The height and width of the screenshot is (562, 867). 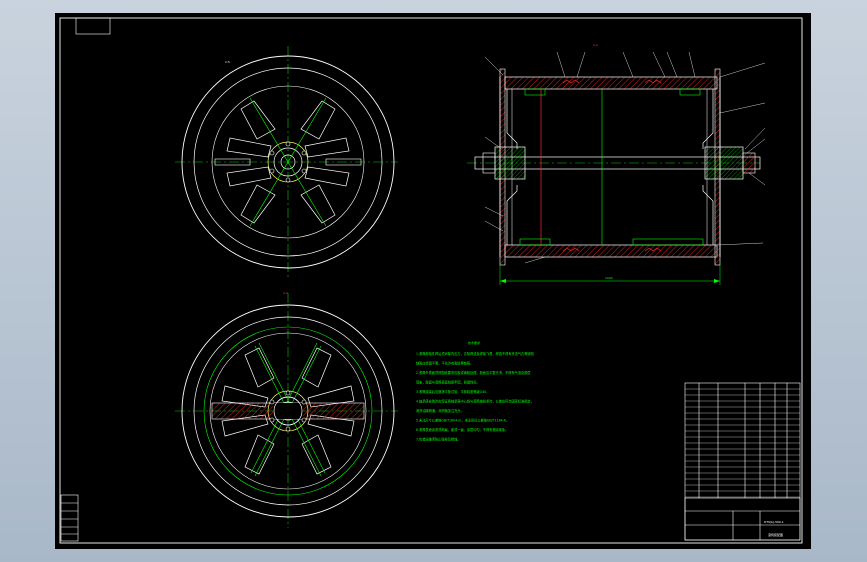 I want to click on title-block, so click(x=742, y=461).